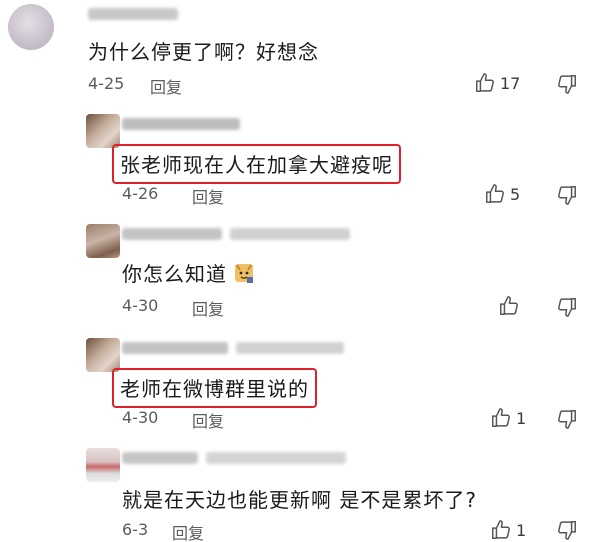  I want to click on comment-text: 老师在微博群里说的, so click(214, 388).